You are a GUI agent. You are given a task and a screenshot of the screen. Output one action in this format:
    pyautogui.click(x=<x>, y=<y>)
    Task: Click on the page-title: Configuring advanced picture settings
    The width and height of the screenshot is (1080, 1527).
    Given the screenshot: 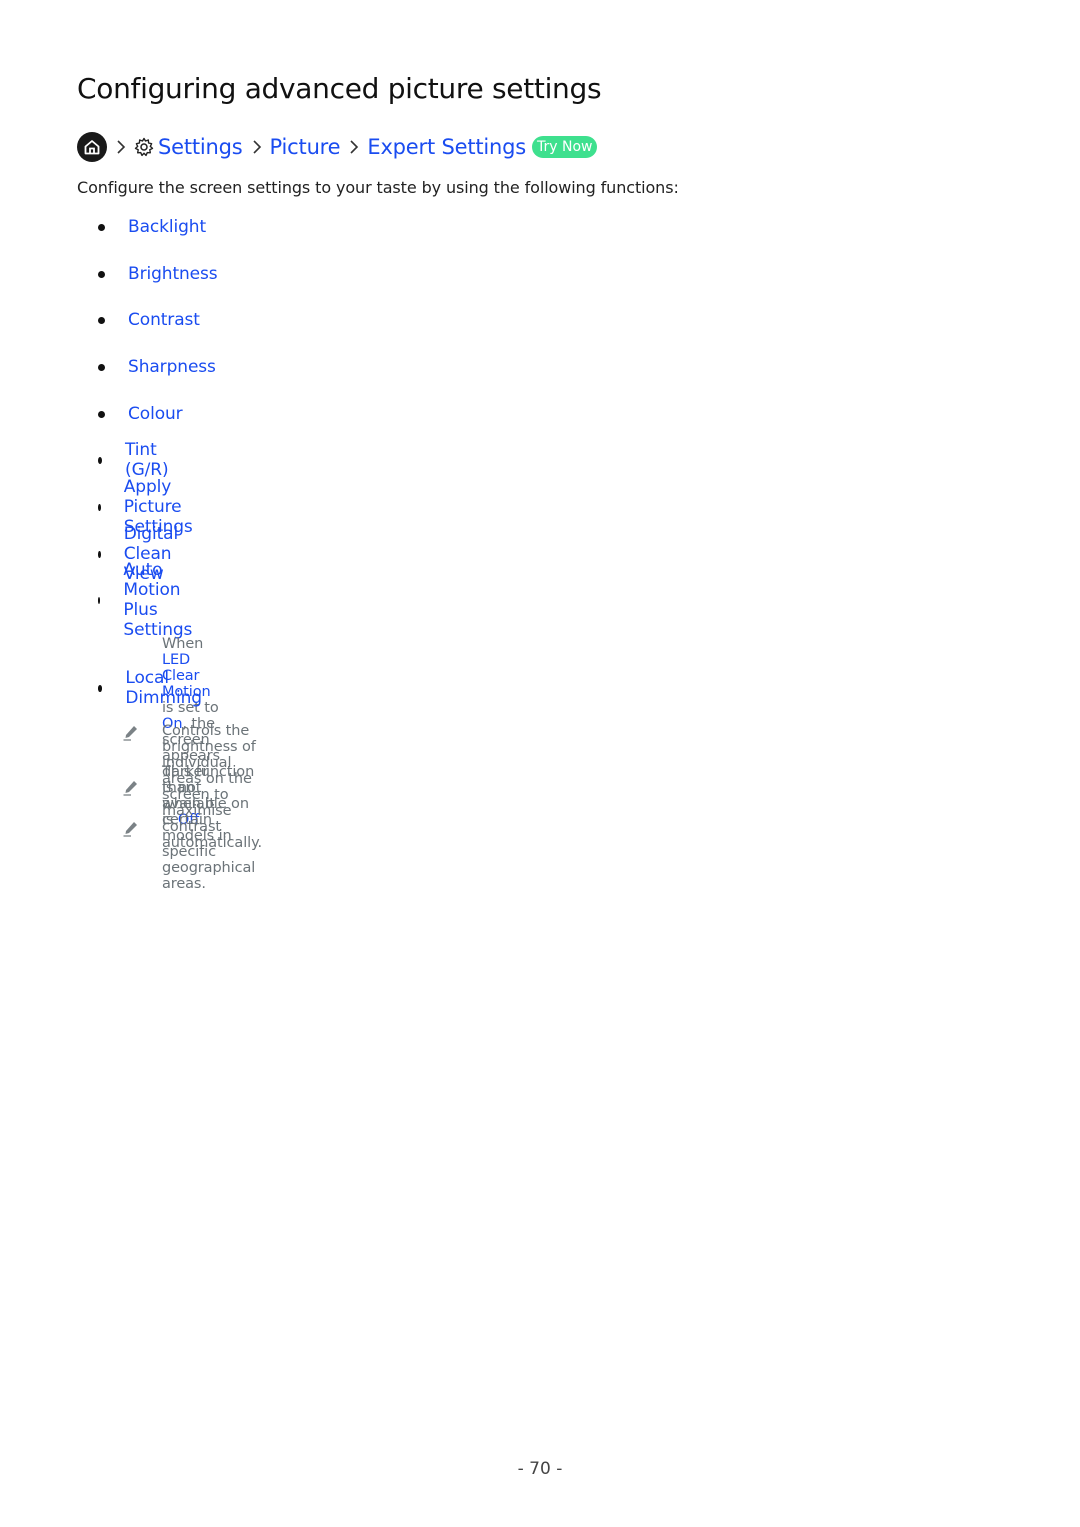 What is the action you would take?
    pyautogui.click(x=339, y=88)
    